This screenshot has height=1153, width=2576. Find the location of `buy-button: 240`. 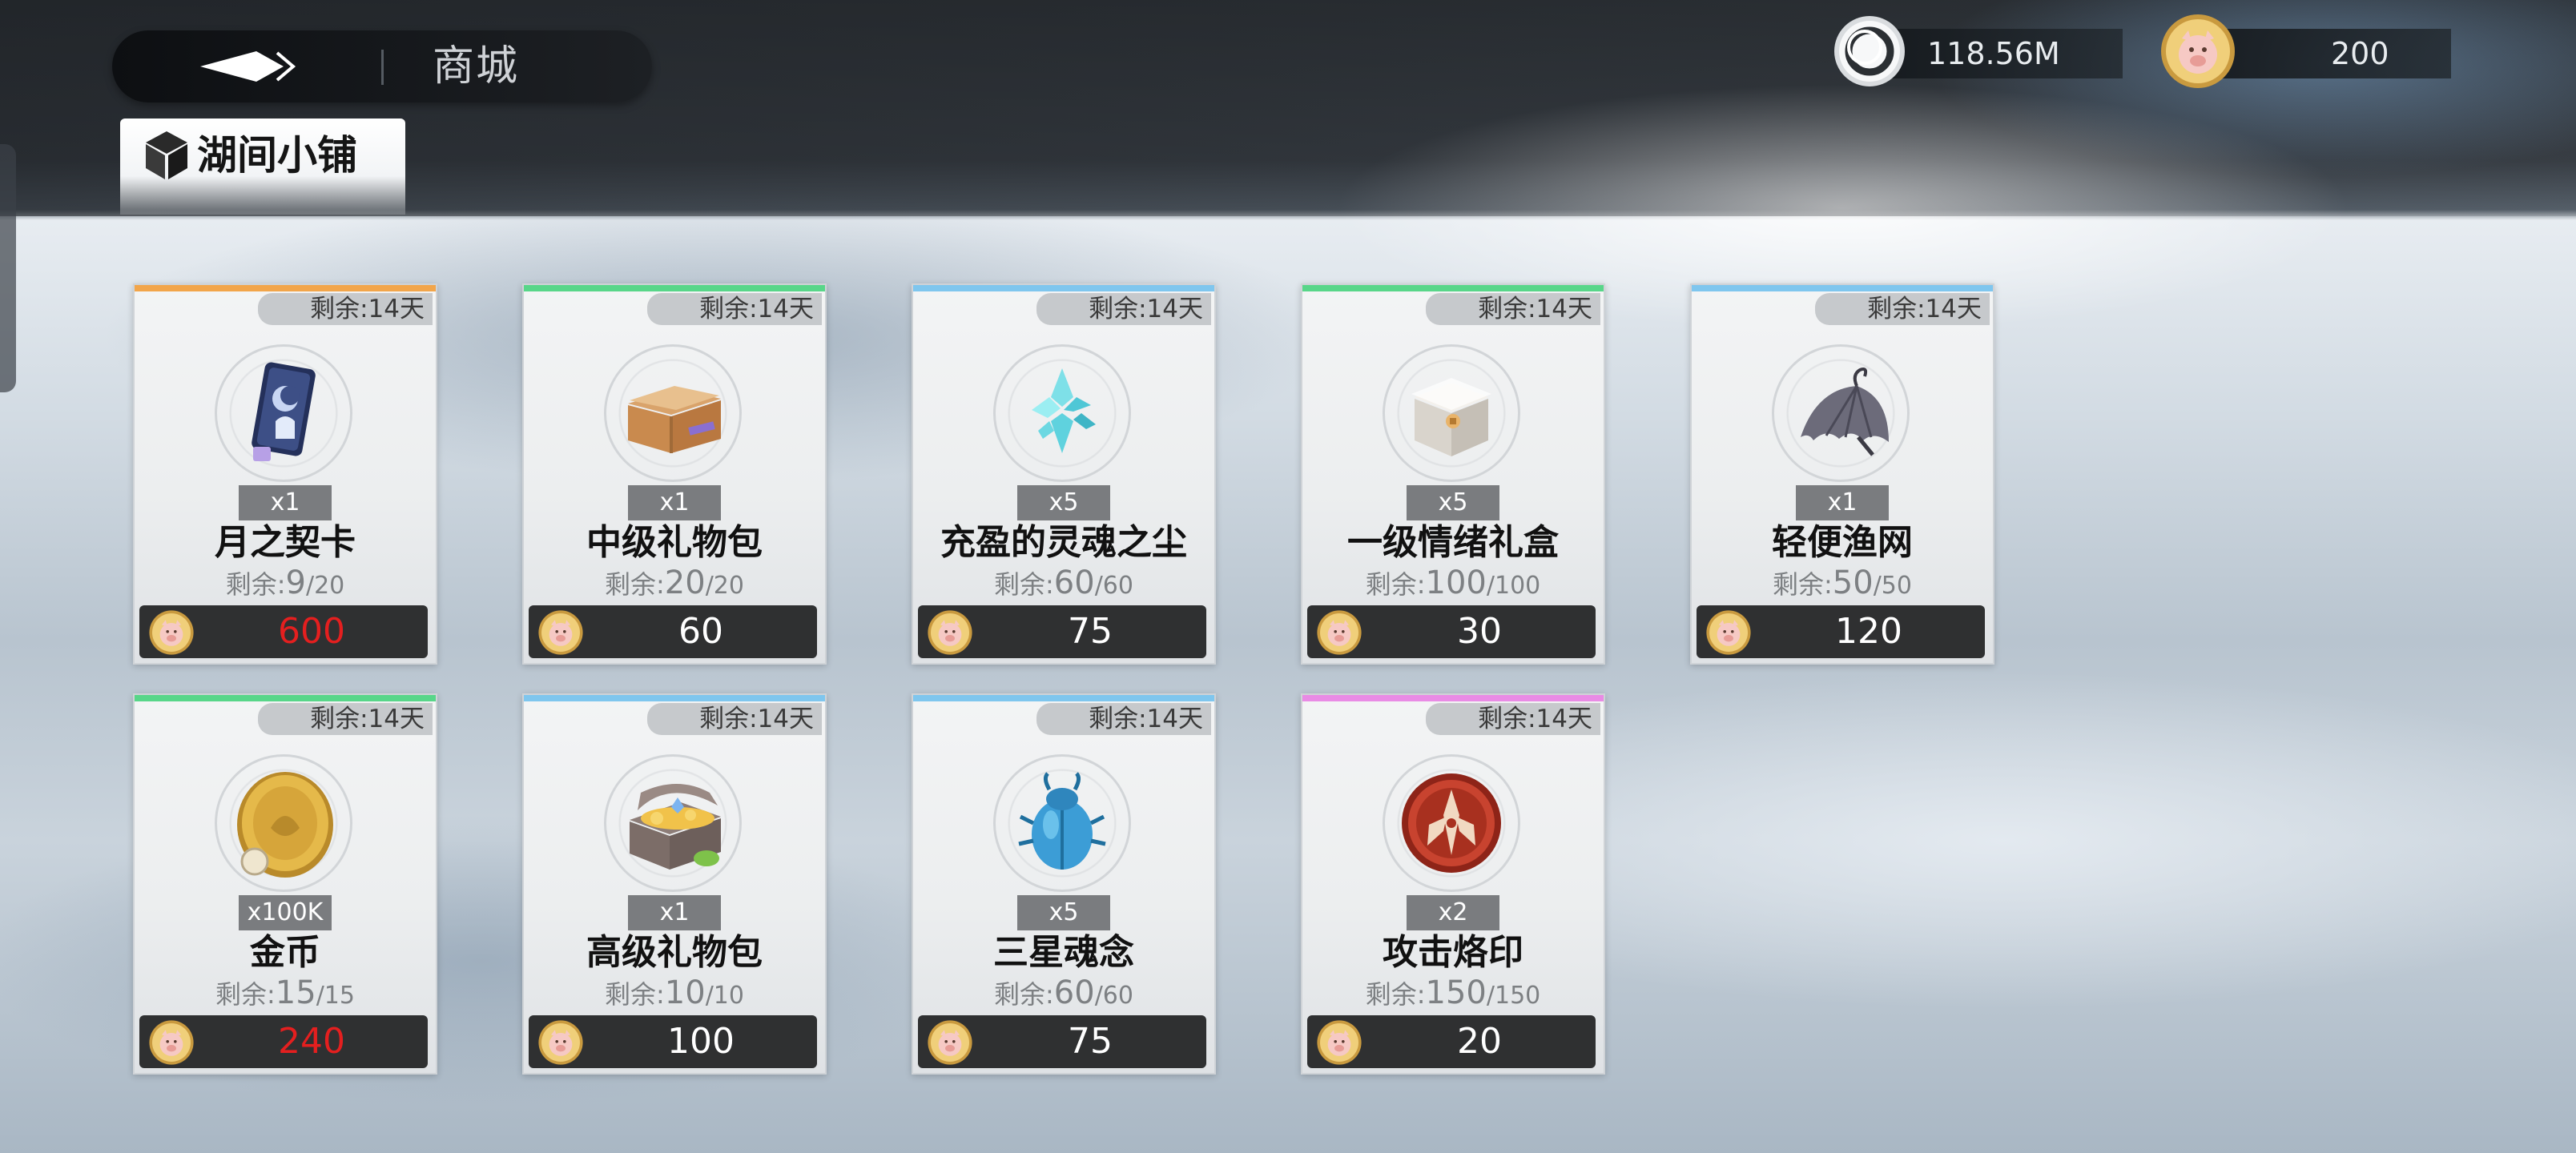

buy-button: 240 is located at coordinates (284, 1041).